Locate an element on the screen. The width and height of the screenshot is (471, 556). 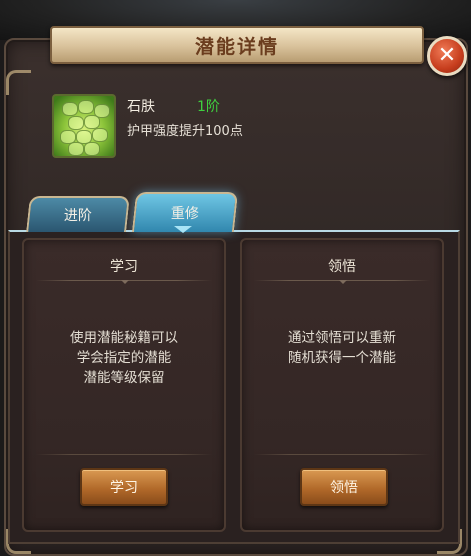
close-icon: ✕ is located at coordinates (447, 55).